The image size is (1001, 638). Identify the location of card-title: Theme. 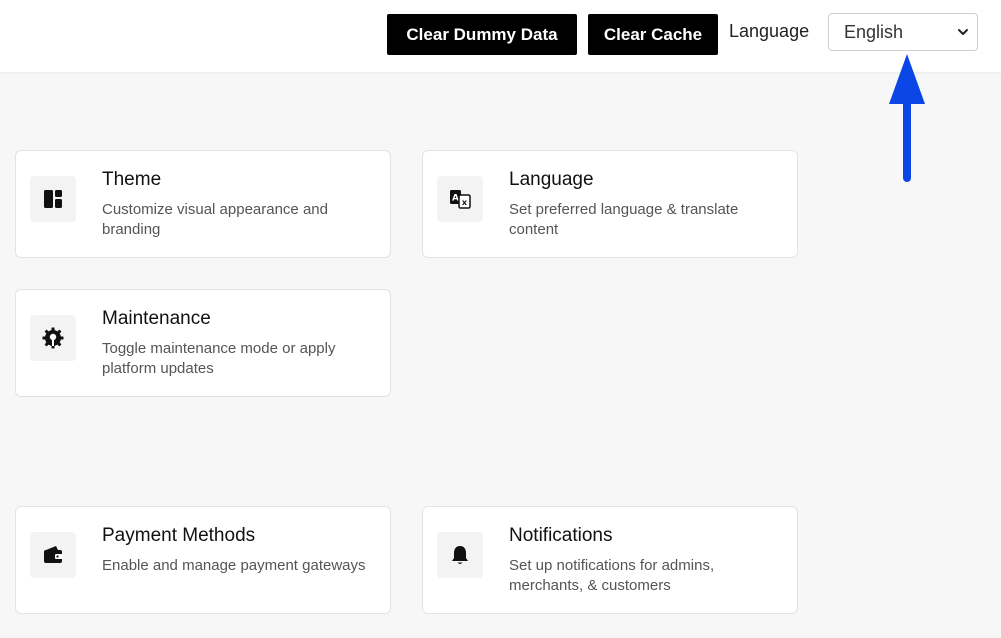
(132, 179).